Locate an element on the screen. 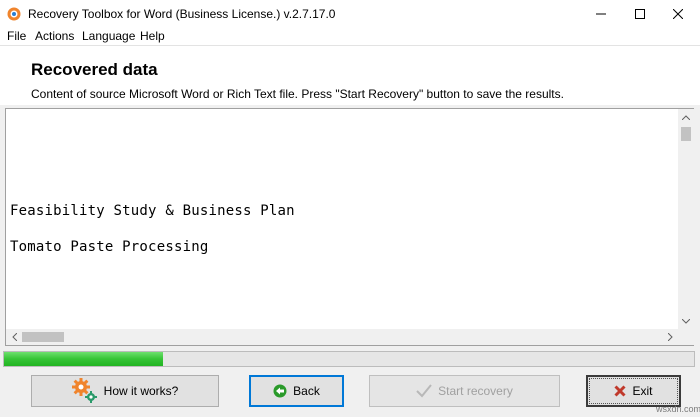 This screenshot has height=417, width=700. scrollbar-corner is located at coordinates (686, 337).